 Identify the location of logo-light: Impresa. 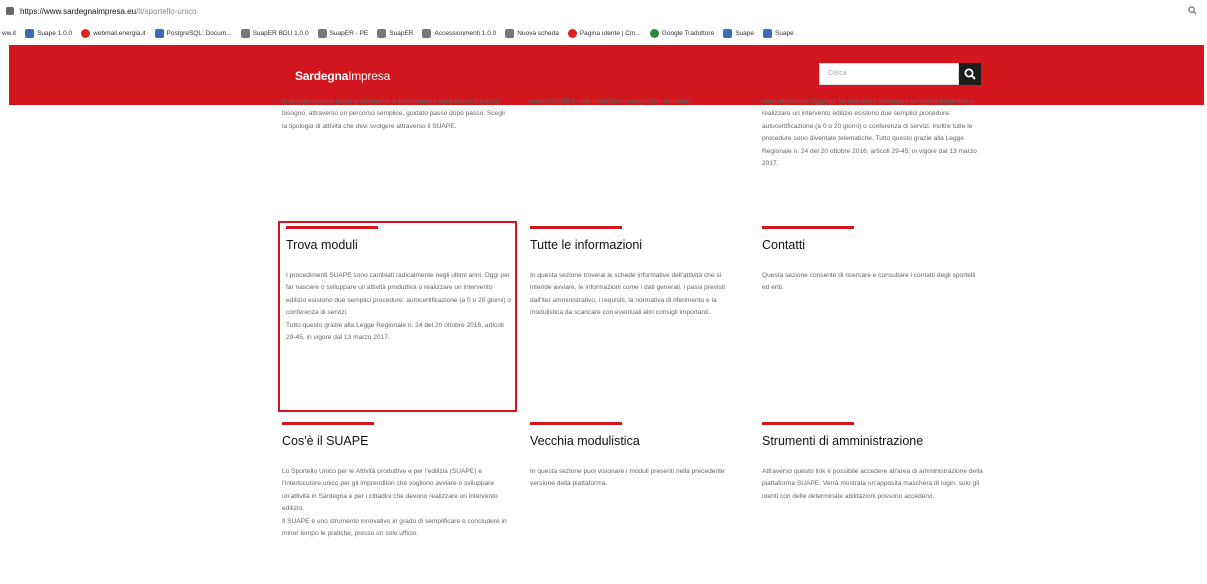
(369, 76).